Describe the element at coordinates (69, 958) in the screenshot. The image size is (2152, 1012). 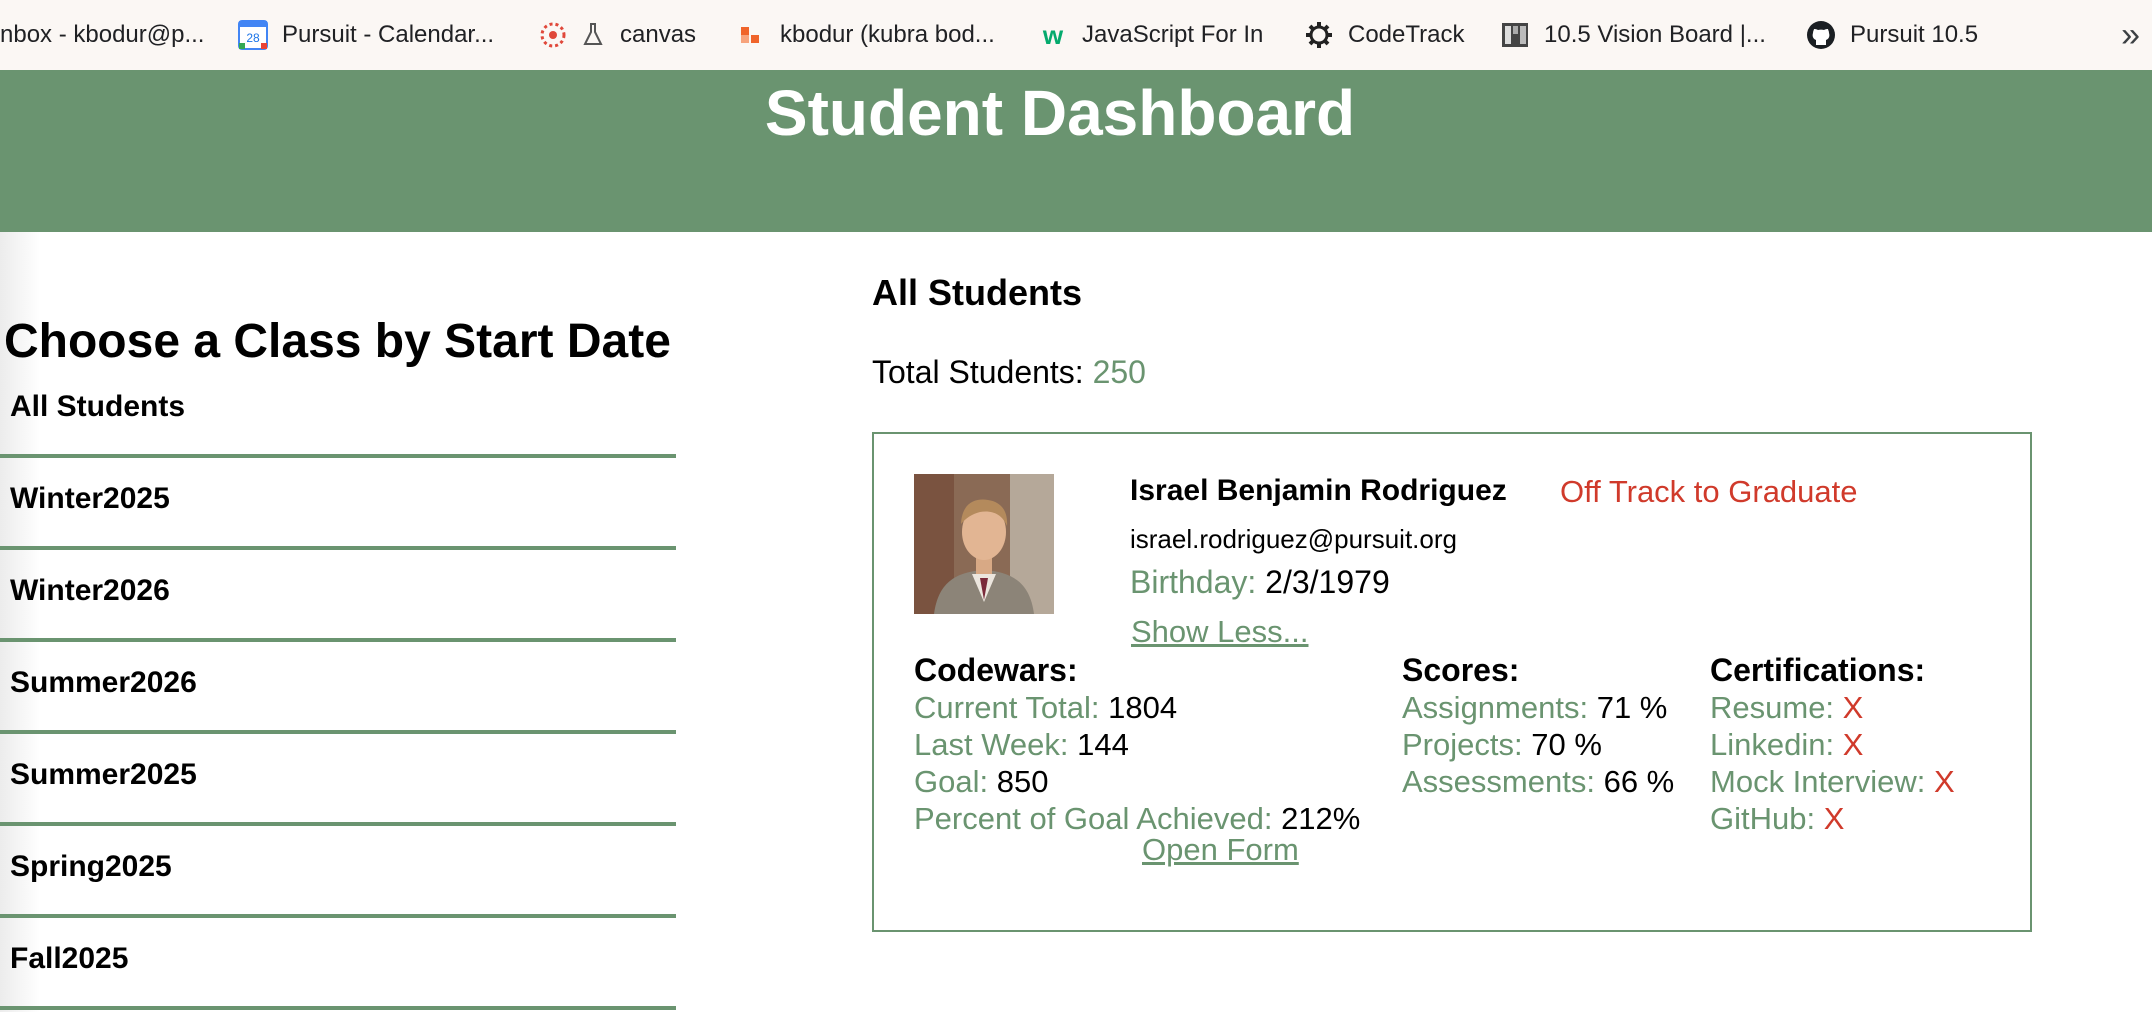
I see `class-item-label: Fall2025` at that location.